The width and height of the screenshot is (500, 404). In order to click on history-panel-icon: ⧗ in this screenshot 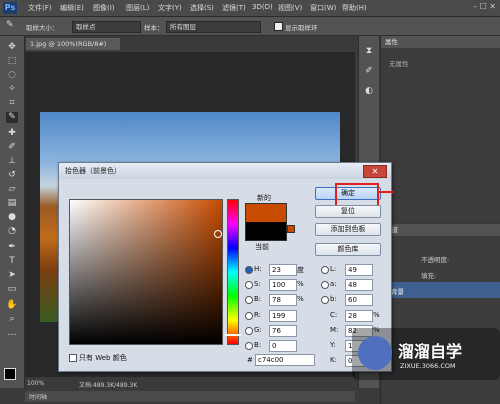, I will do `click(369, 51)`.